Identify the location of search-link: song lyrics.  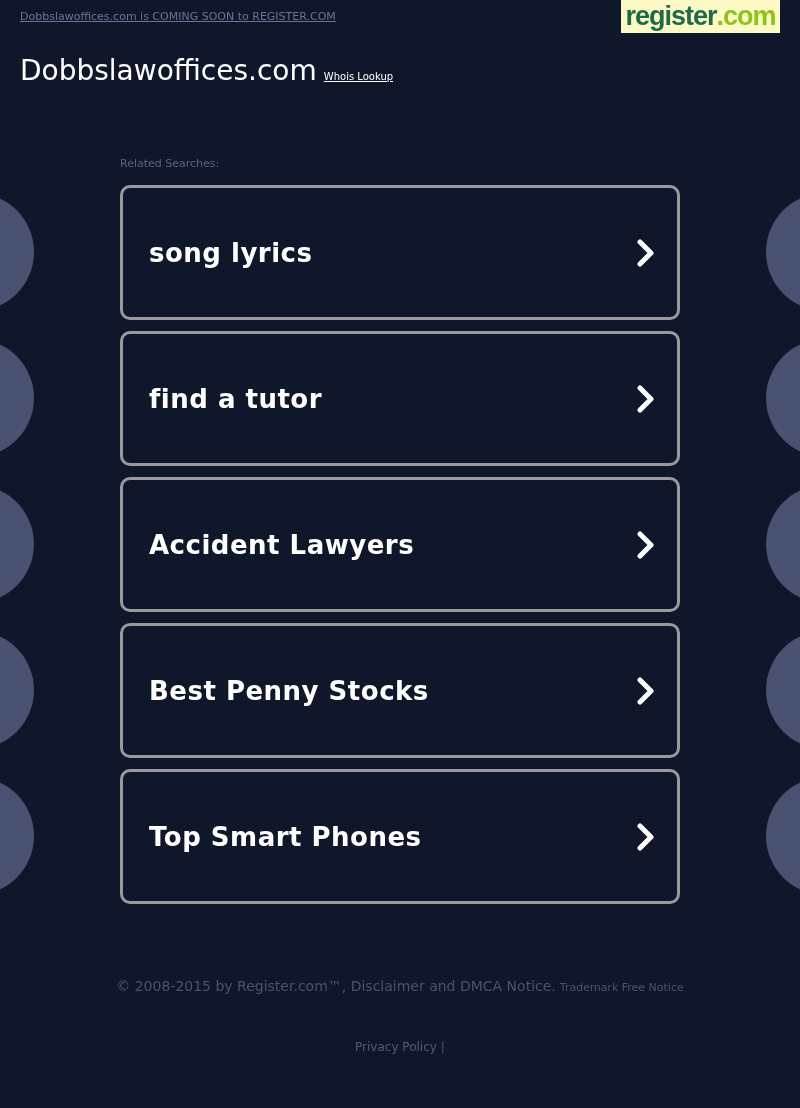
(400, 252).